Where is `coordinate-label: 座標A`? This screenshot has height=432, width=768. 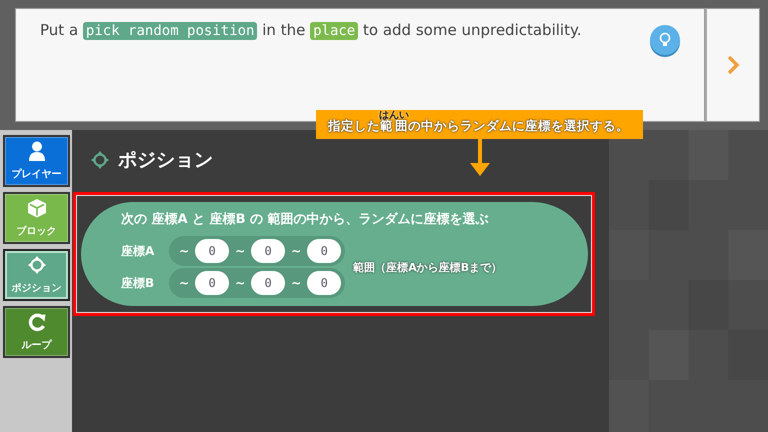 coordinate-label: 座標A is located at coordinates (138, 251).